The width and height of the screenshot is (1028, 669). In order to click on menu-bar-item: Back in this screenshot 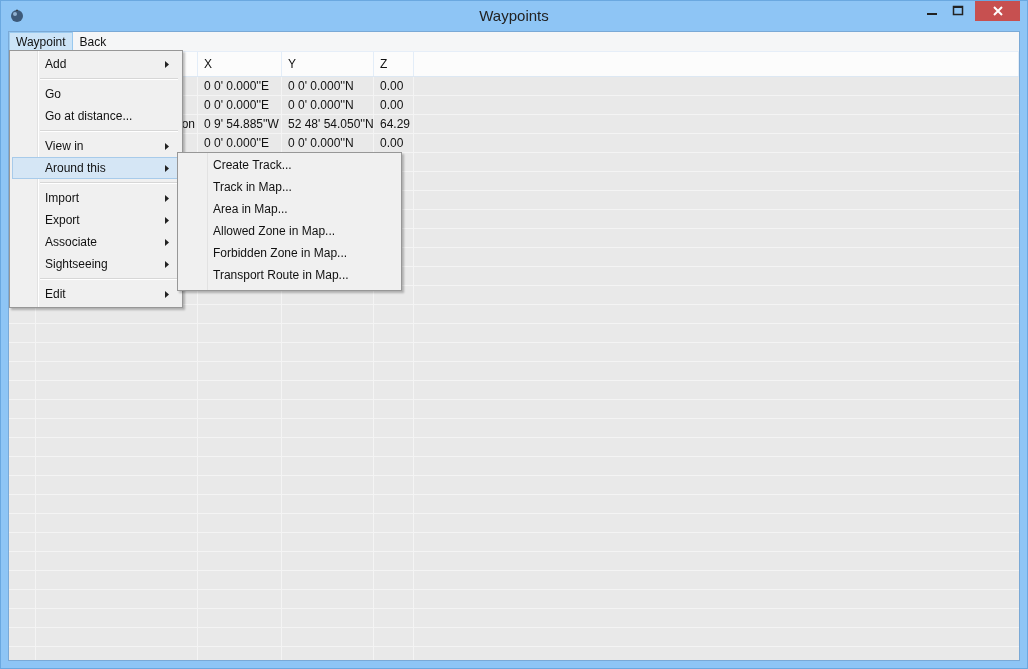, I will do `click(93, 41)`.